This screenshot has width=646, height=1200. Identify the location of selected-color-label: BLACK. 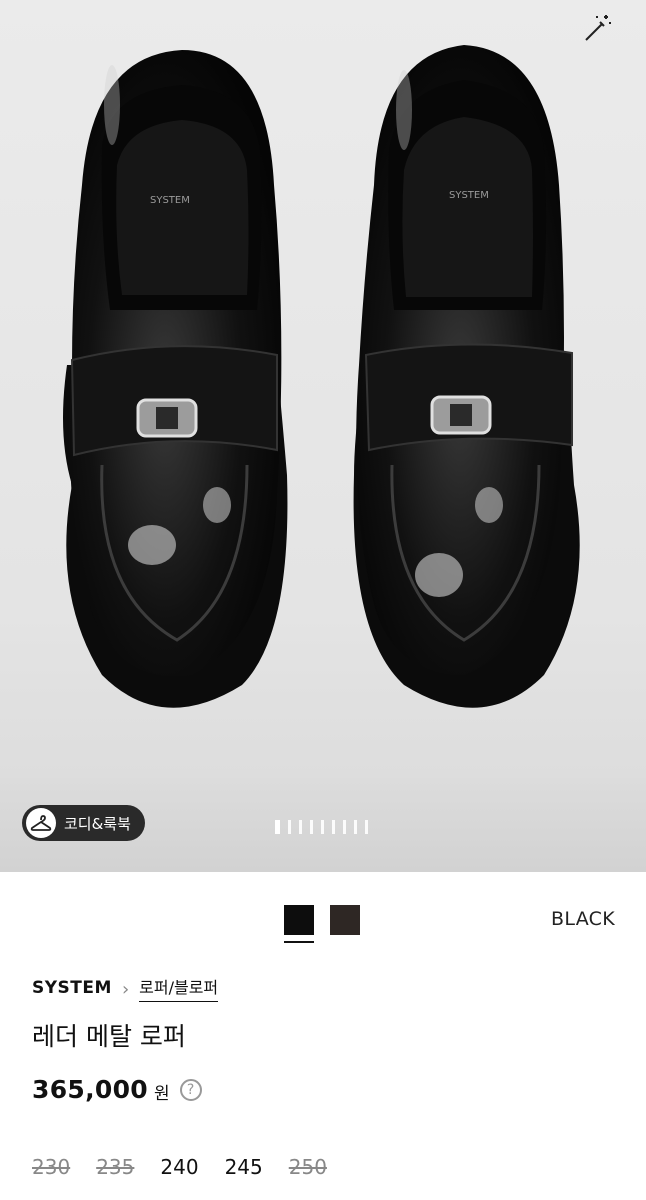
(583, 919).